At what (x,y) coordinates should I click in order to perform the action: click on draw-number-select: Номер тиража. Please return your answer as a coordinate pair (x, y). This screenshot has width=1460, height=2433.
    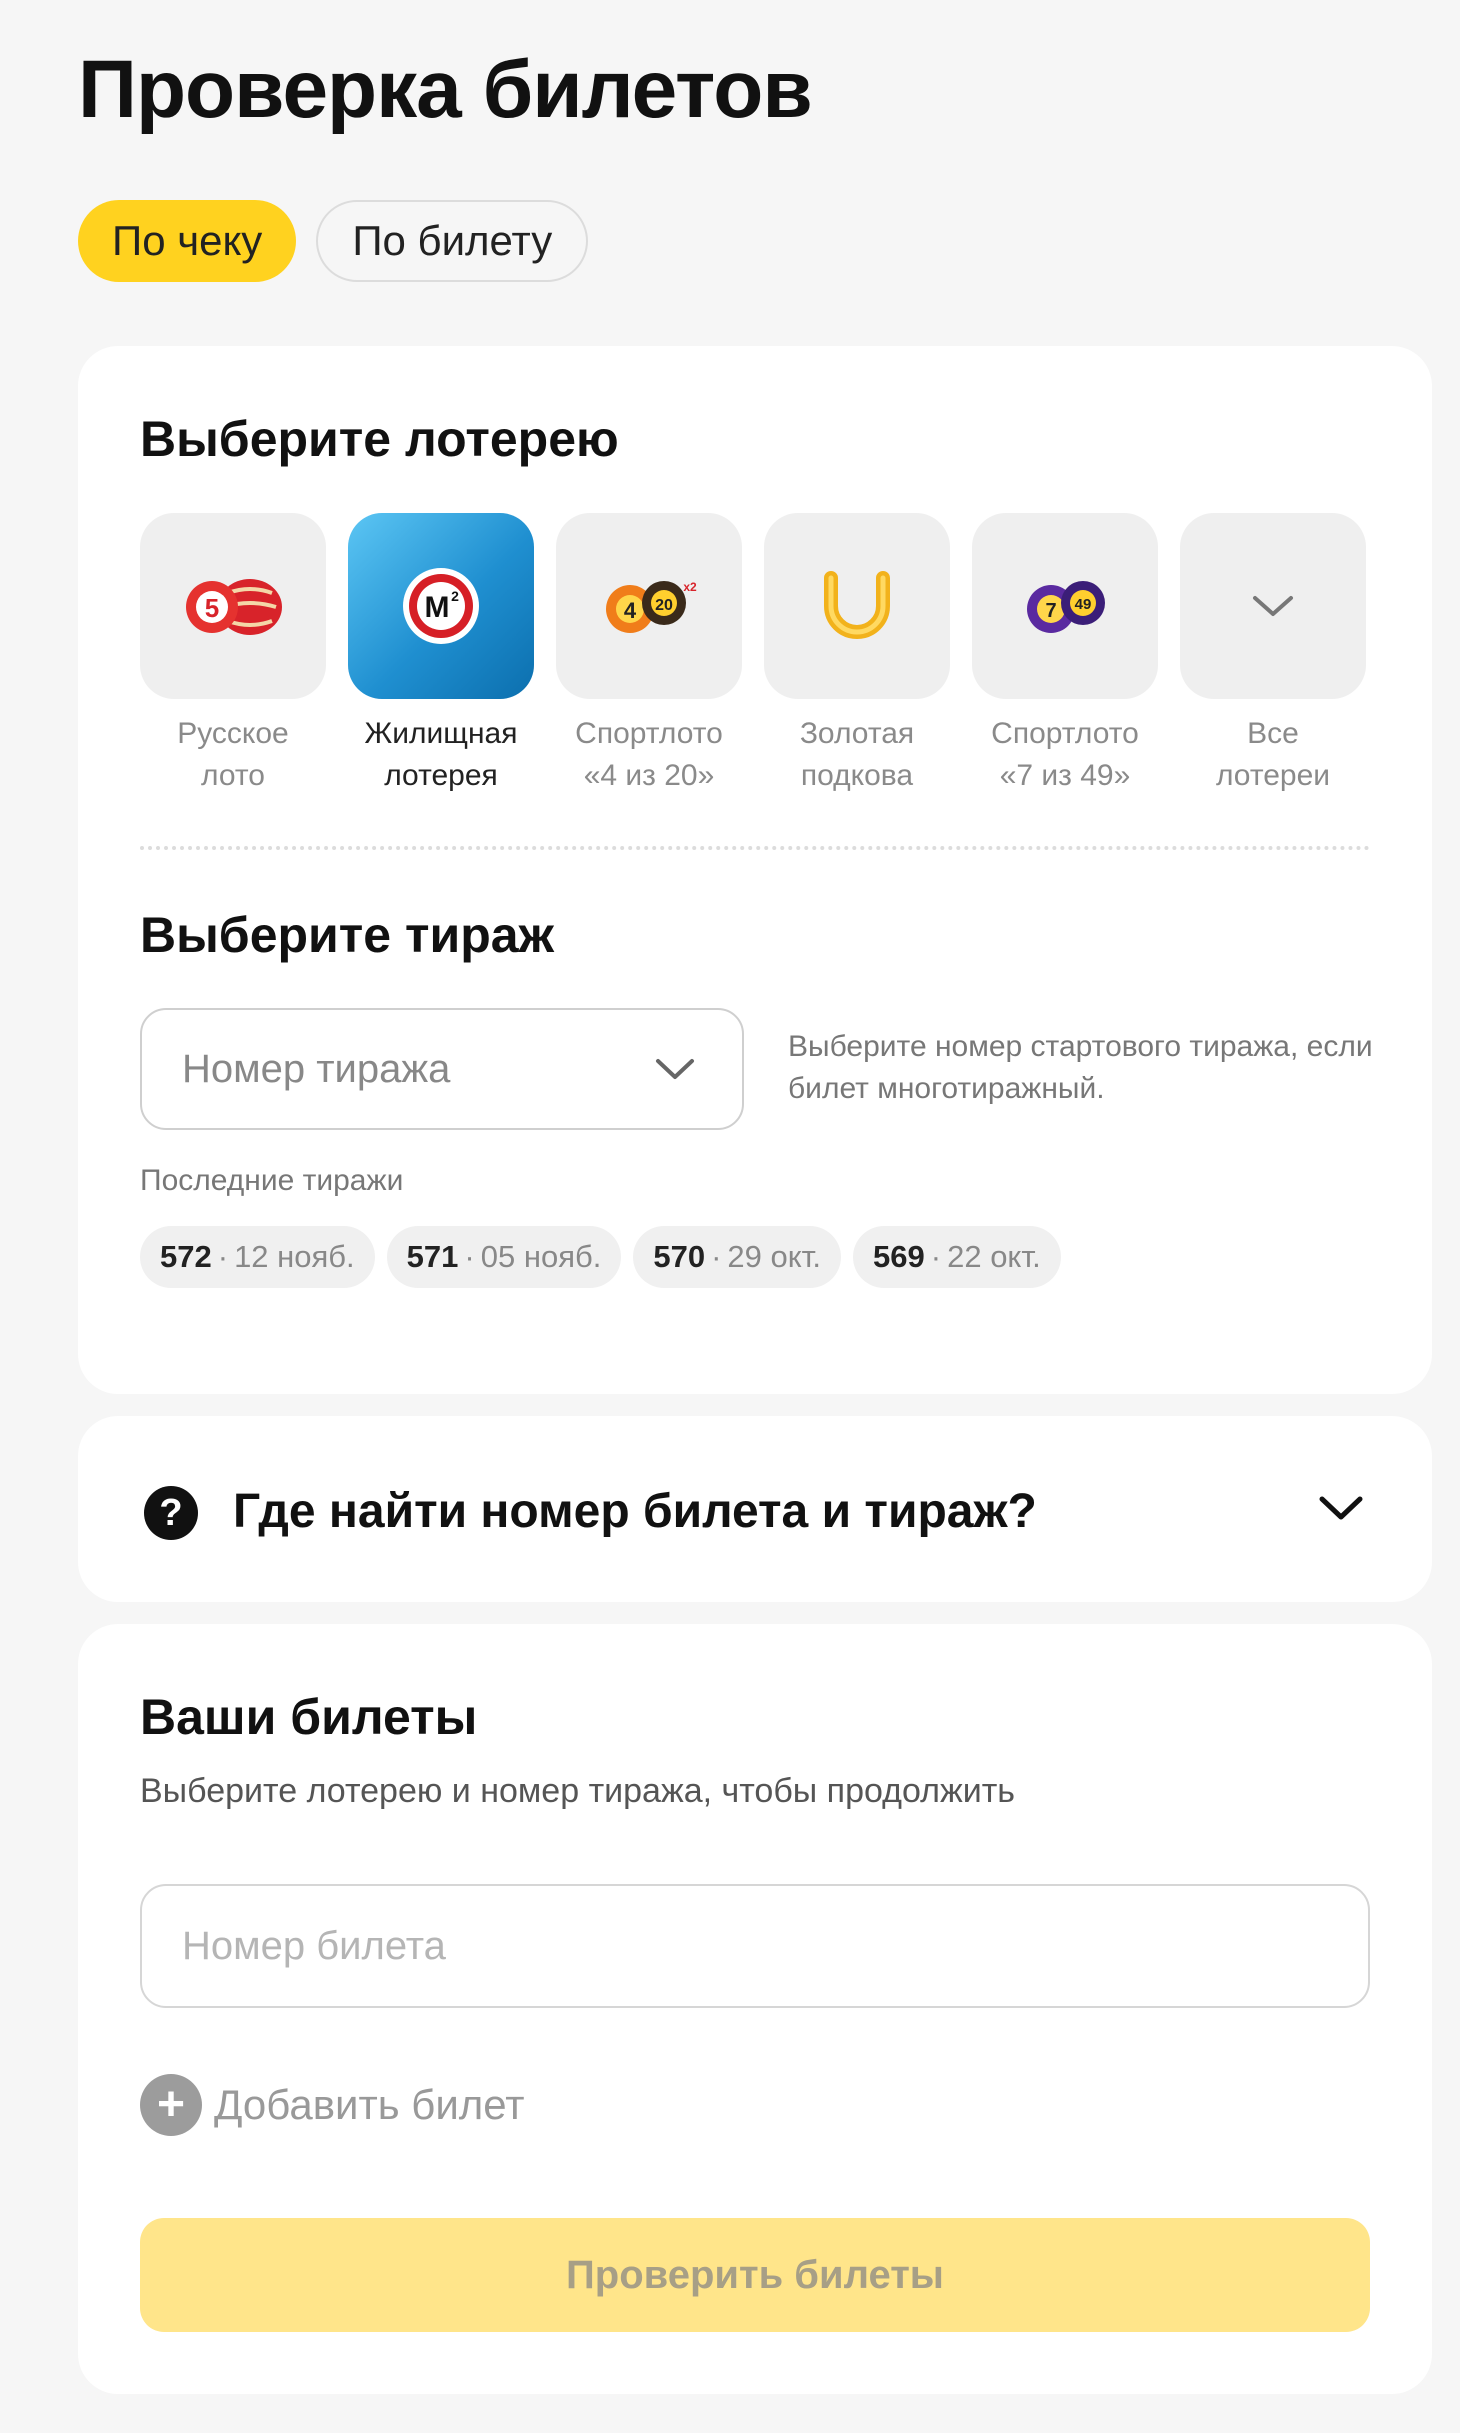
    Looking at the image, I should click on (442, 1069).